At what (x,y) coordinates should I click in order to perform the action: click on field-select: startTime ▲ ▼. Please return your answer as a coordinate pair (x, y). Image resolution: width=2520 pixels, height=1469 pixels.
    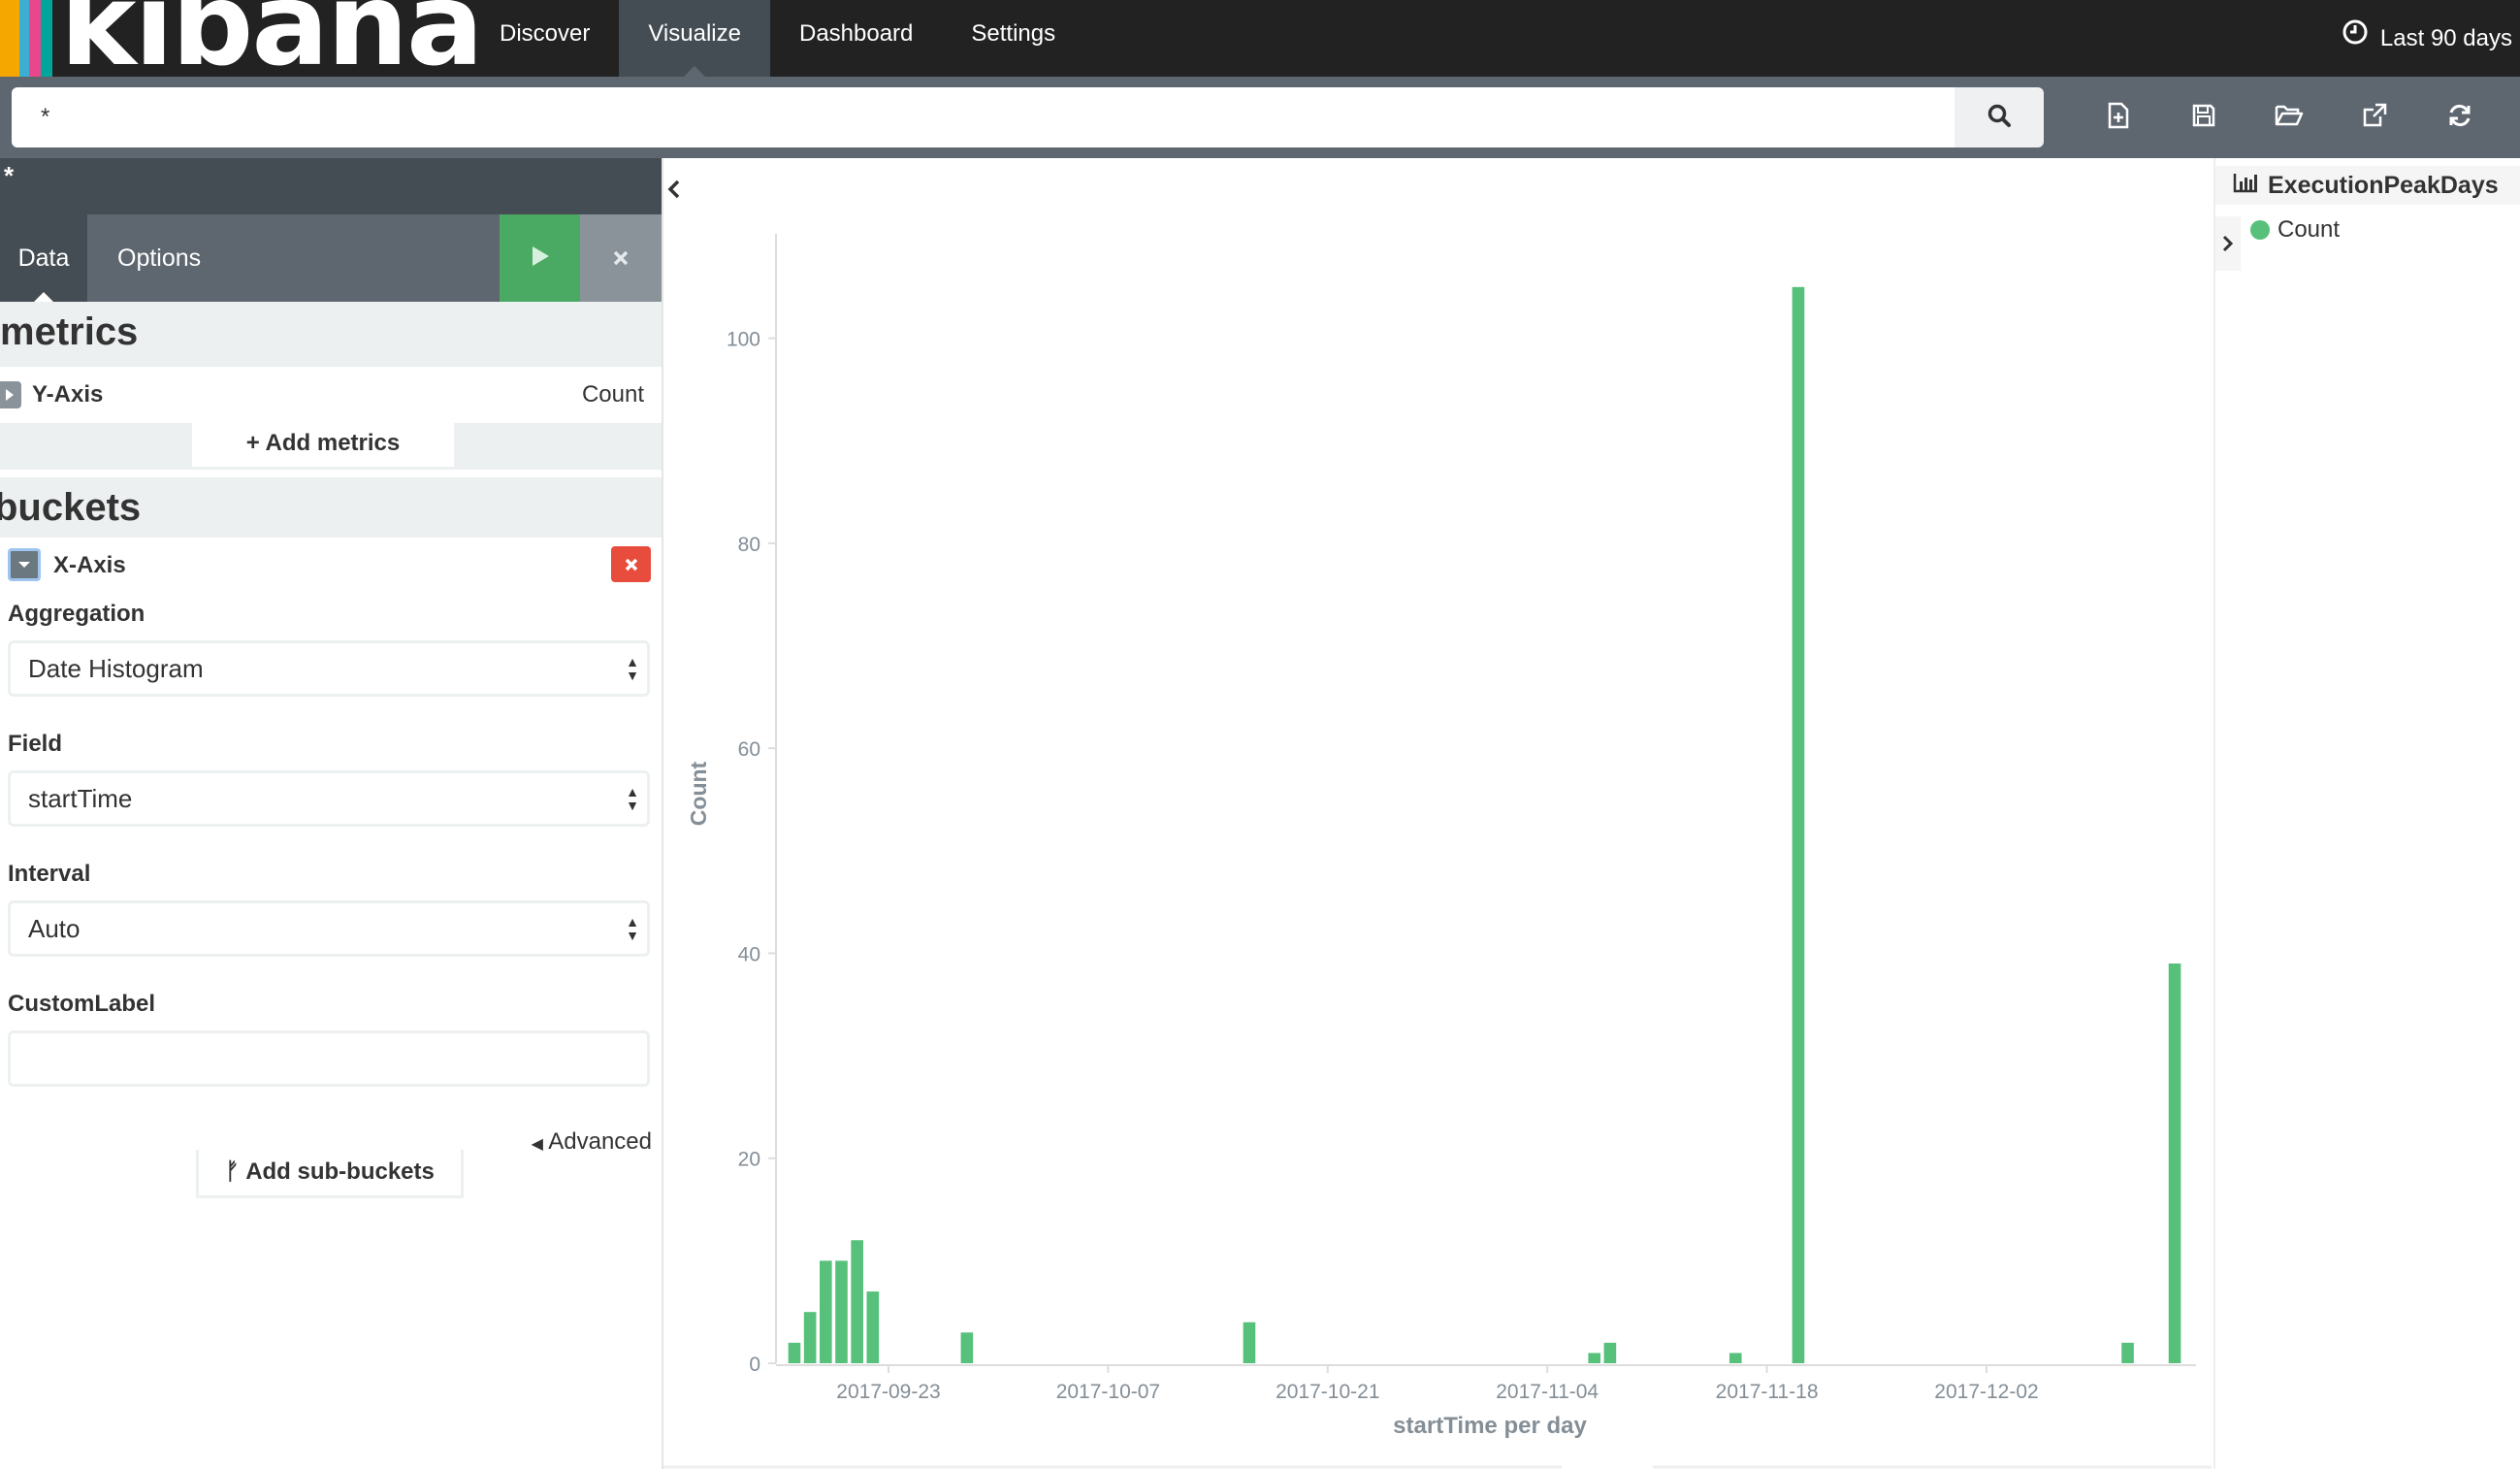
    Looking at the image, I should click on (329, 799).